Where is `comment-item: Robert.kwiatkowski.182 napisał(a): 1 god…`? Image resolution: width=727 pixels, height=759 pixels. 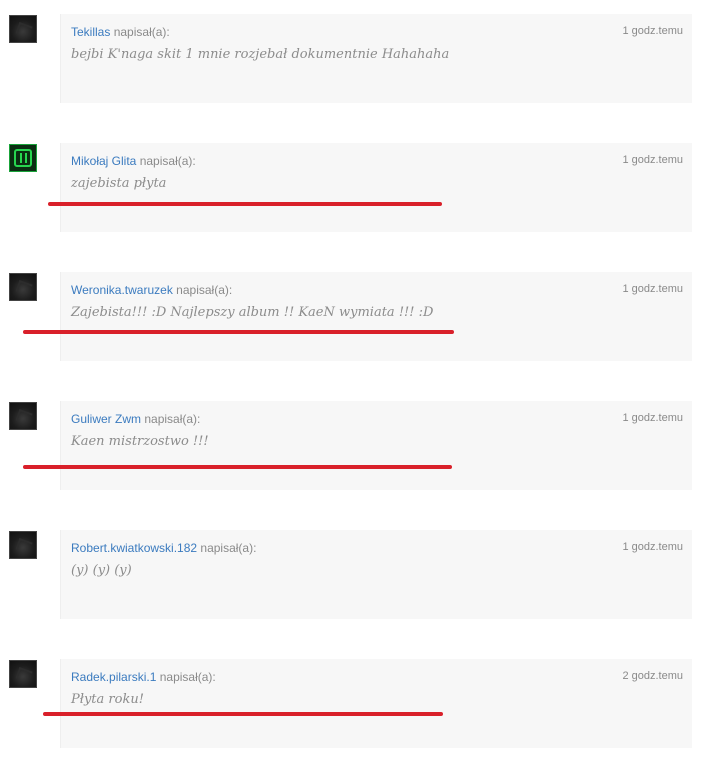 comment-item: Robert.kwiatkowski.182 napisał(a): 1 god… is located at coordinates (363, 580).